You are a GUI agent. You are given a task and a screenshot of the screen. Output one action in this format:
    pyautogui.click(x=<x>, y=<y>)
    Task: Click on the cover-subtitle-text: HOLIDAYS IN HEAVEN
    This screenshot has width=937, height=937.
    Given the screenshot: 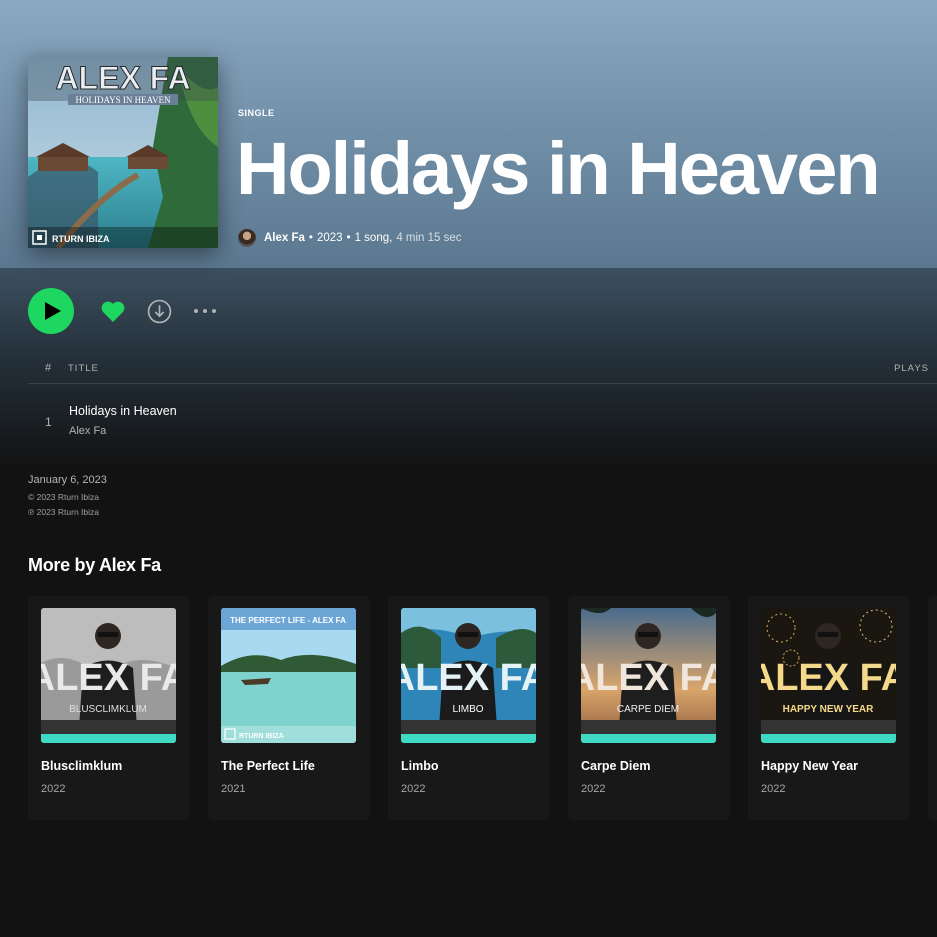 What is the action you would take?
    pyautogui.click(x=123, y=100)
    